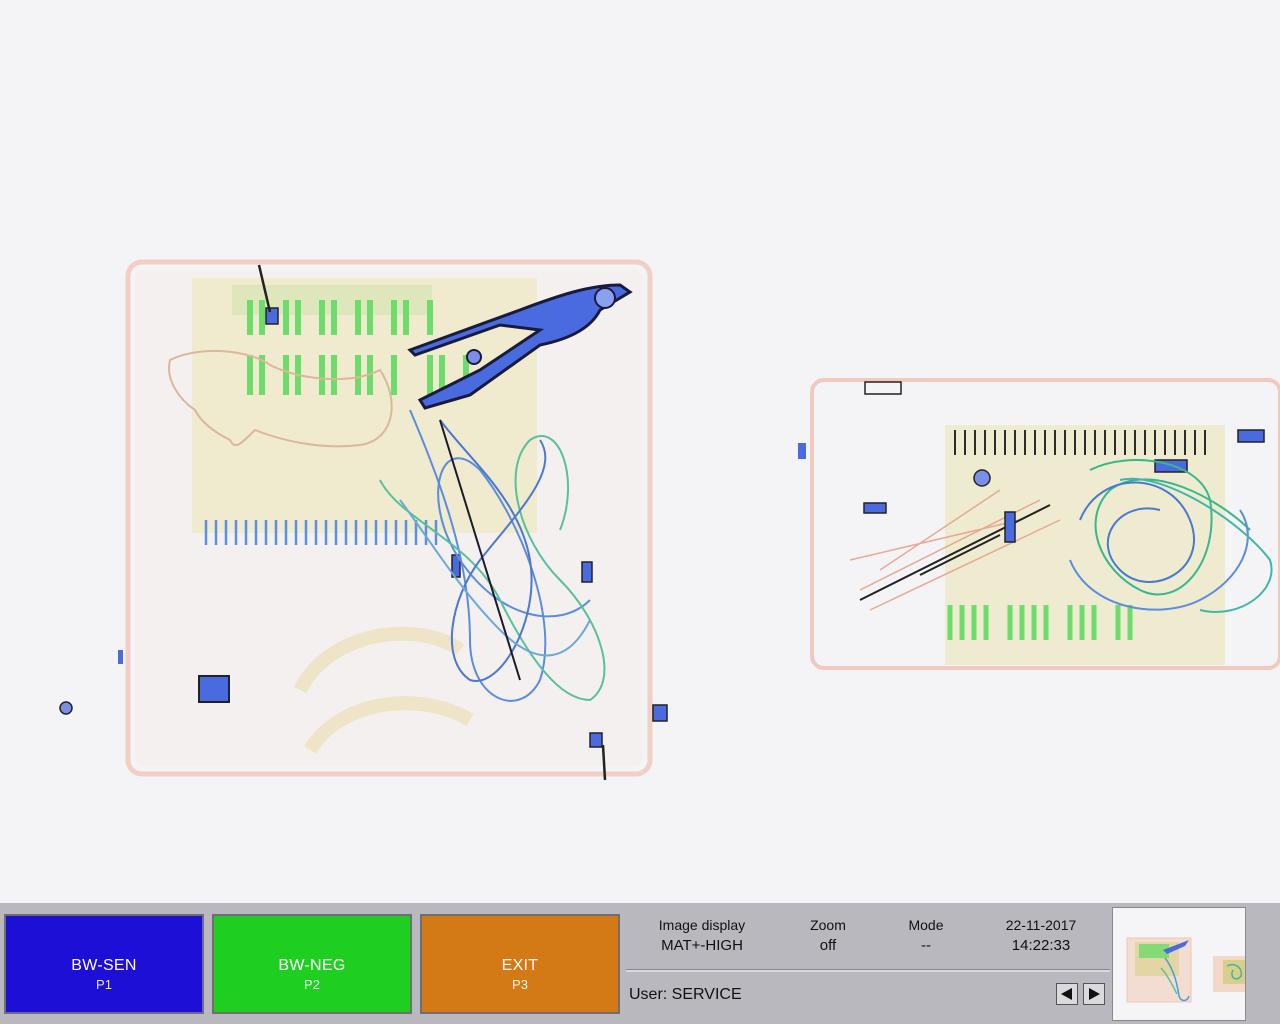 The width and height of the screenshot is (1280, 1024). Describe the element at coordinates (520, 984) in the screenshot. I see `exit-key: P3` at that location.